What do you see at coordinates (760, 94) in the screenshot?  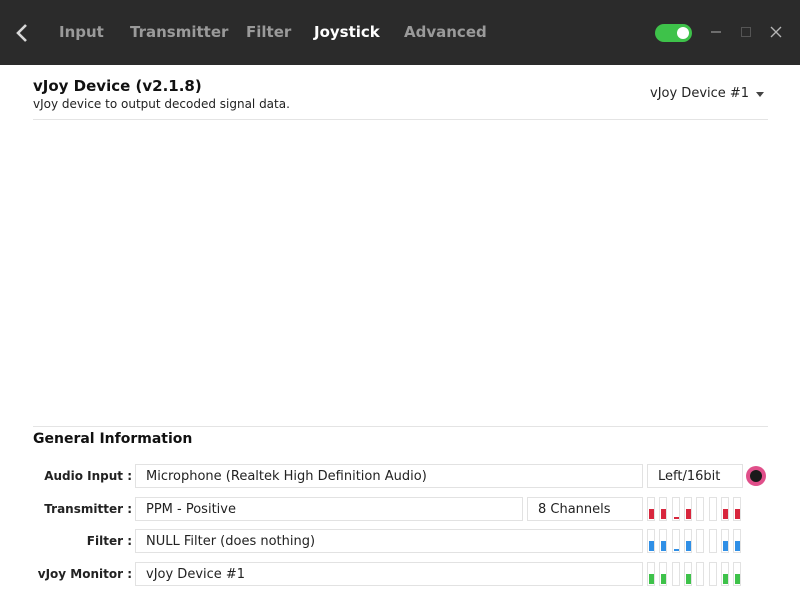 I see `chevron-down-icon` at bounding box center [760, 94].